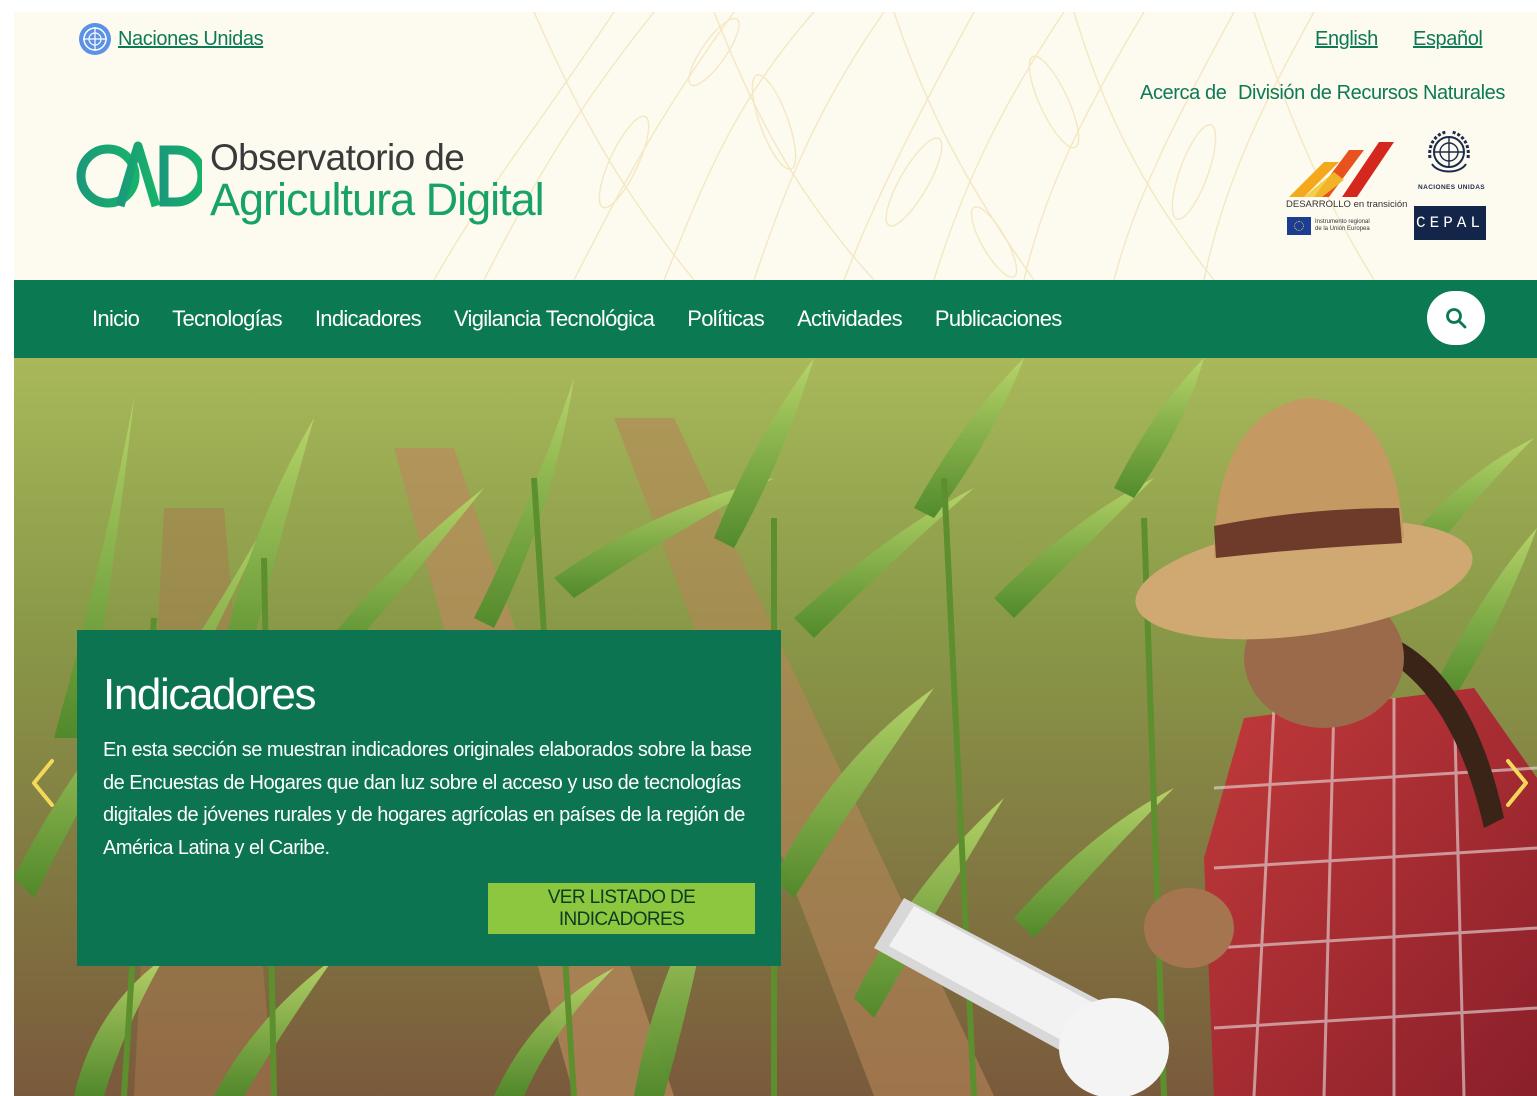 The height and width of the screenshot is (1096, 1537). What do you see at coordinates (209, 694) in the screenshot?
I see `hero-title: Indicadores` at bounding box center [209, 694].